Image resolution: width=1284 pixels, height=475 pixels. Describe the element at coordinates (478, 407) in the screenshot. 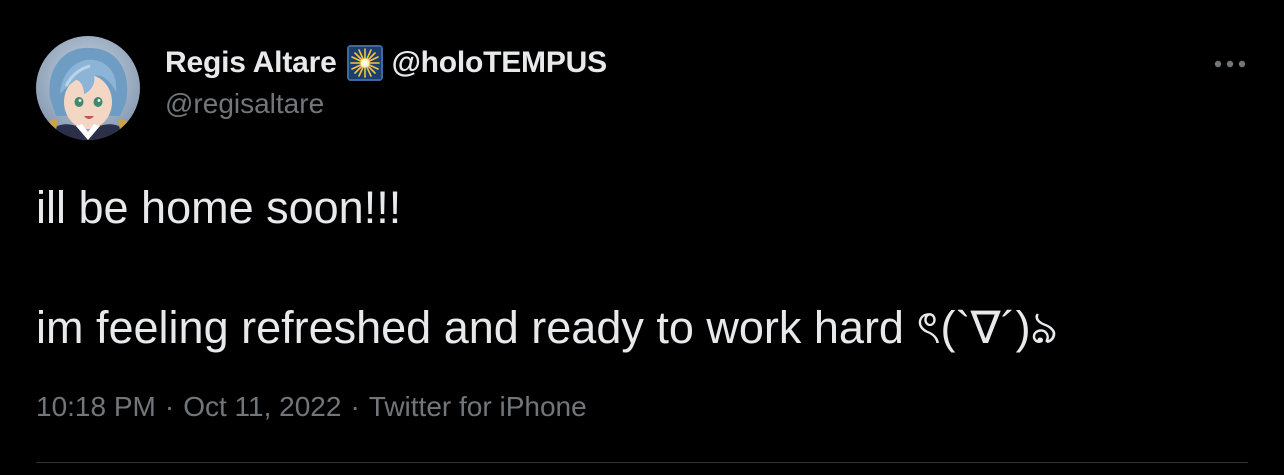

I see `tweet-source: Twitter for iPhone` at that location.